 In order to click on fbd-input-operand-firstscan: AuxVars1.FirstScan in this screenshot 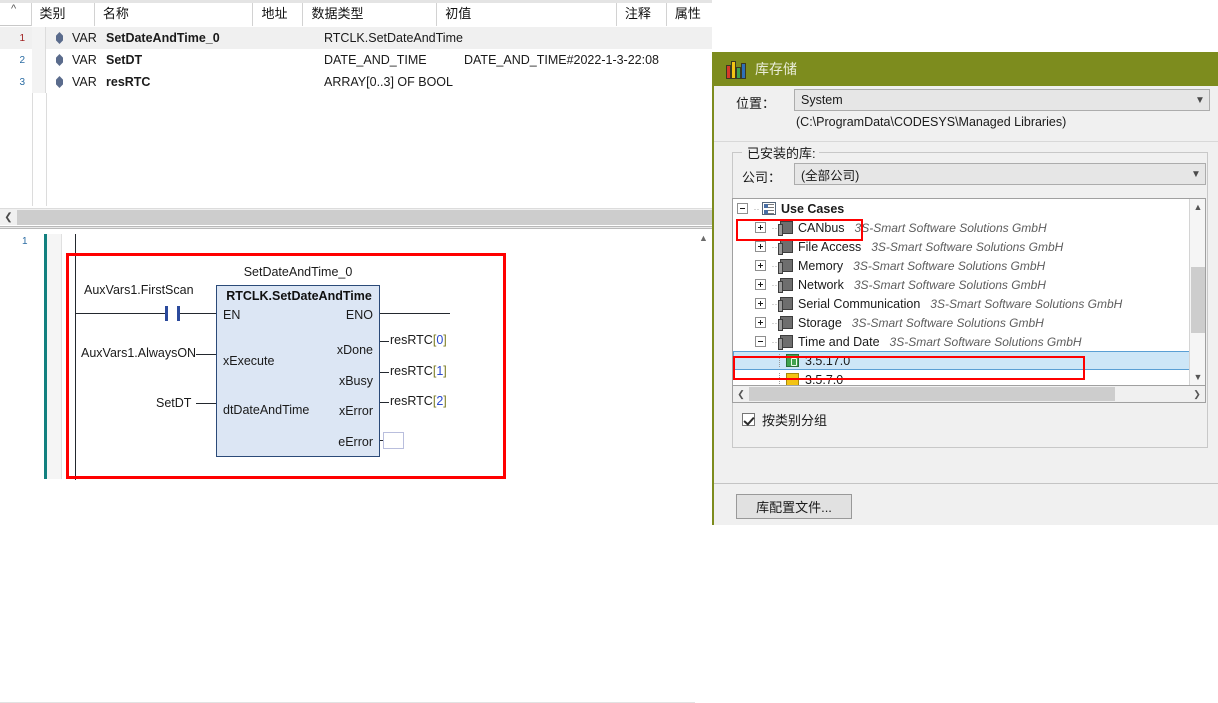, I will do `click(139, 290)`.